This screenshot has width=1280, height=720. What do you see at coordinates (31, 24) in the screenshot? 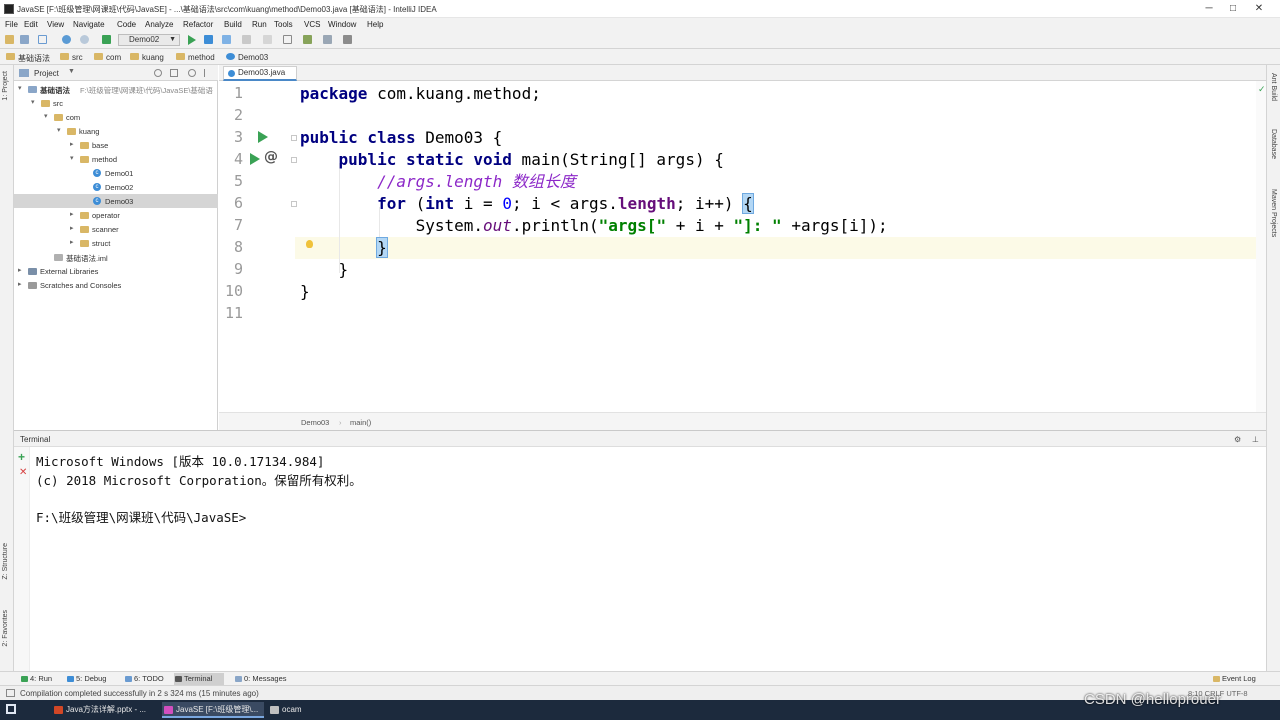
I see `menu-edit: Edit` at bounding box center [31, 24].